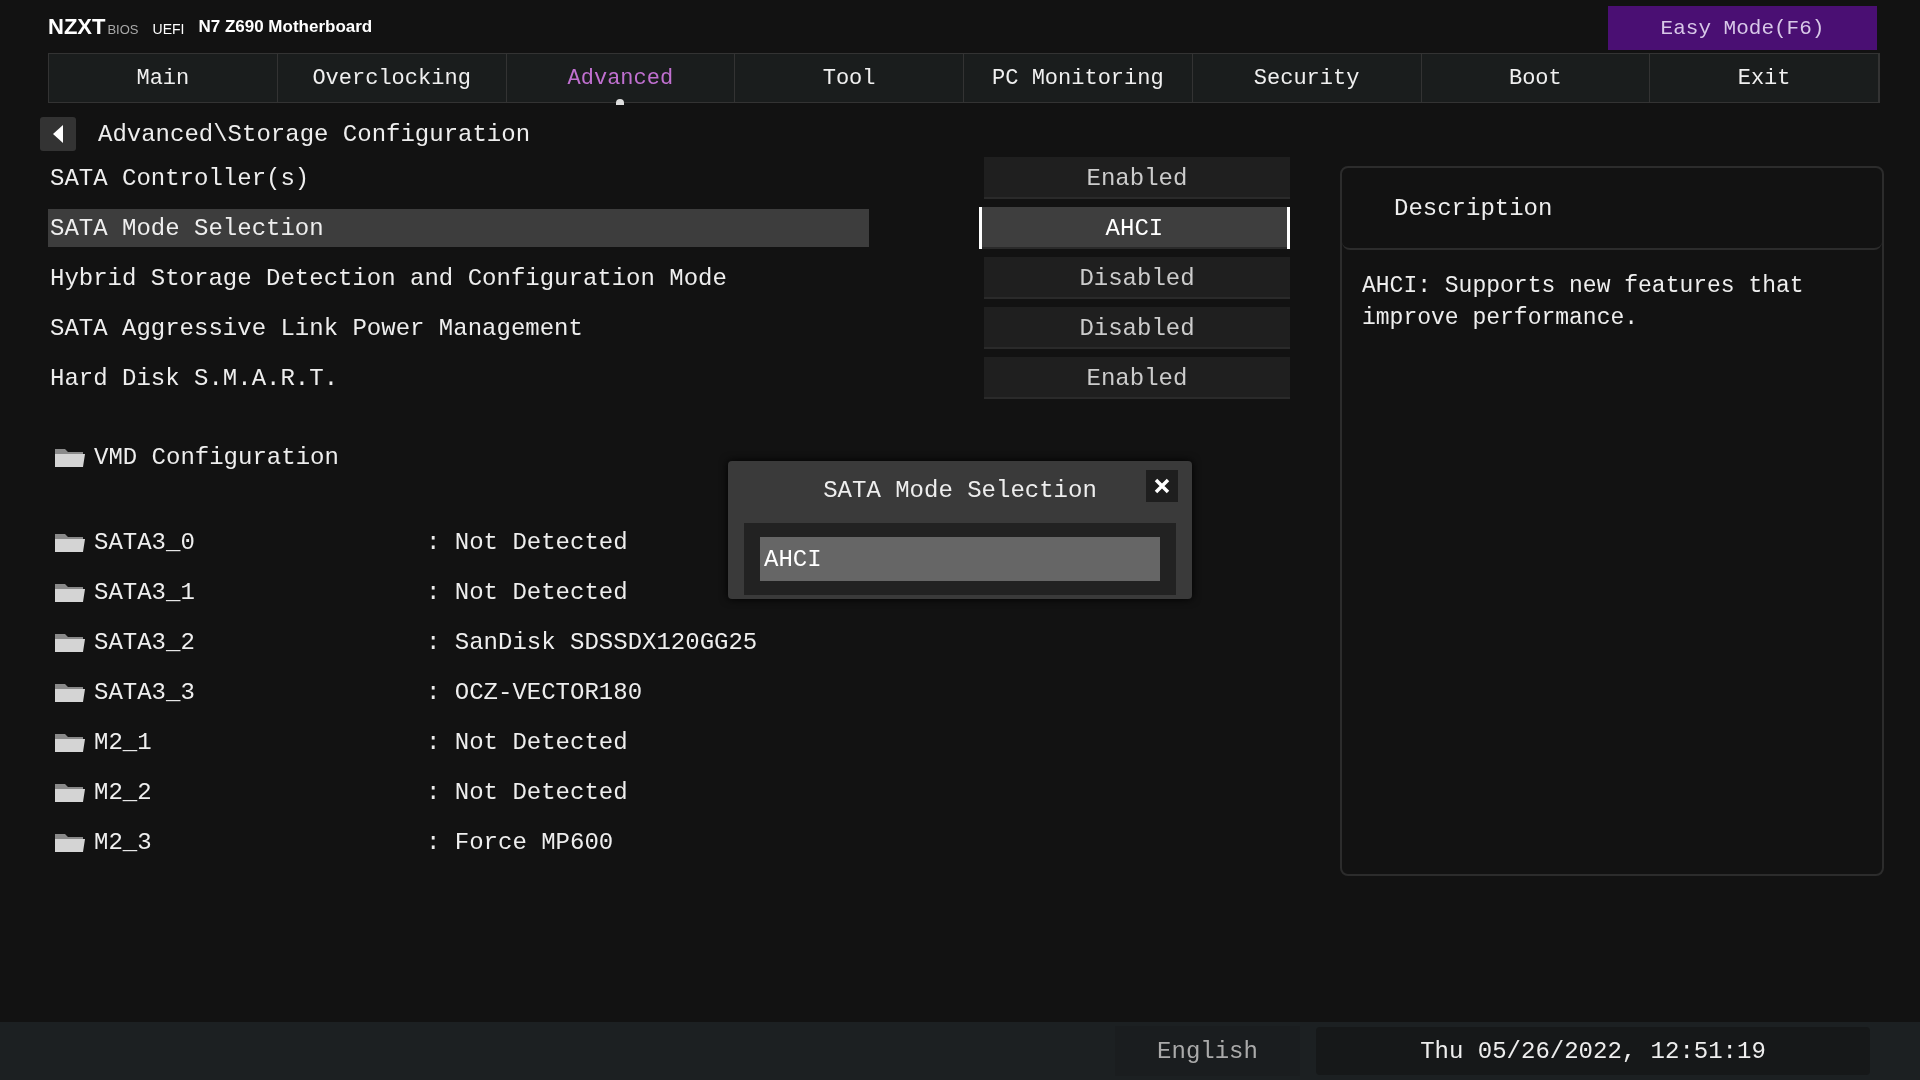 Image resolution: width=1920 pixels, height=1080 pixels. I want to click on menu-tab: Exit, so click(1764, 78).